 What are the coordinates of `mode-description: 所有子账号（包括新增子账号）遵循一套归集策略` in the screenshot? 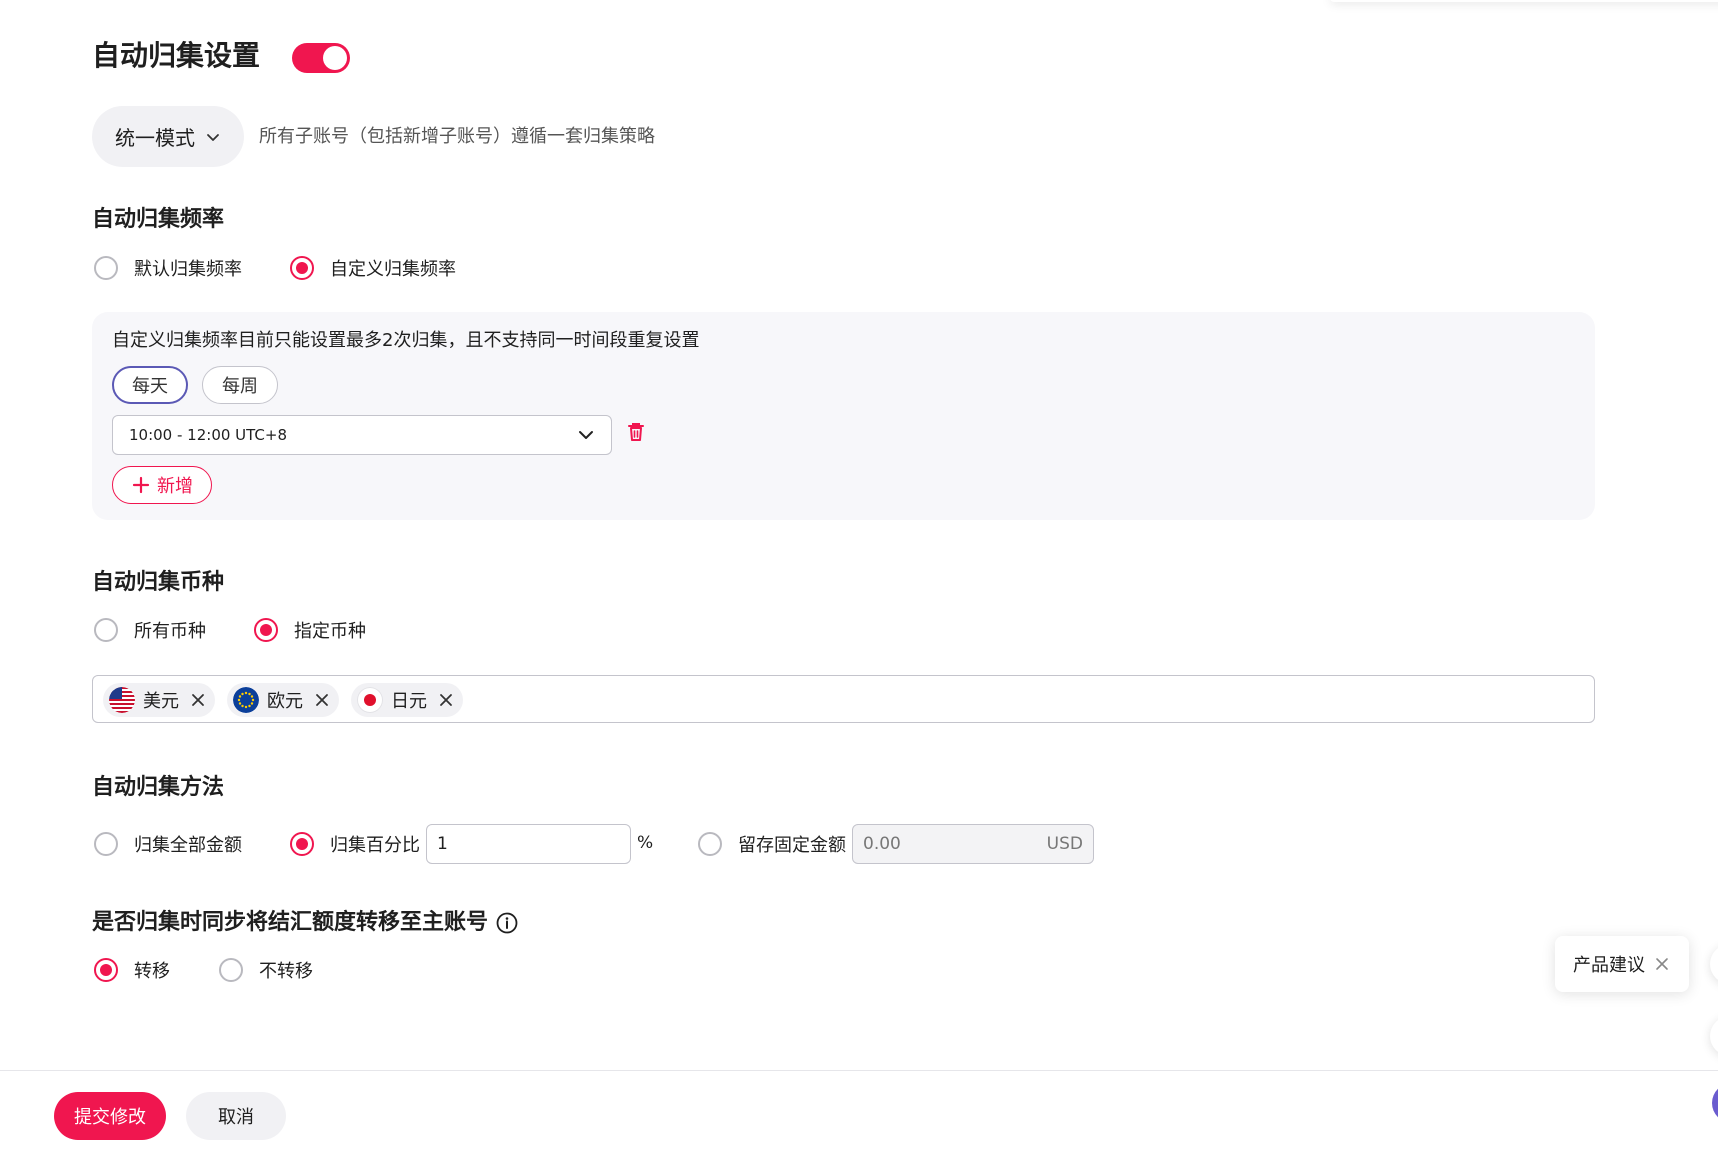 It's located at (457, 136).